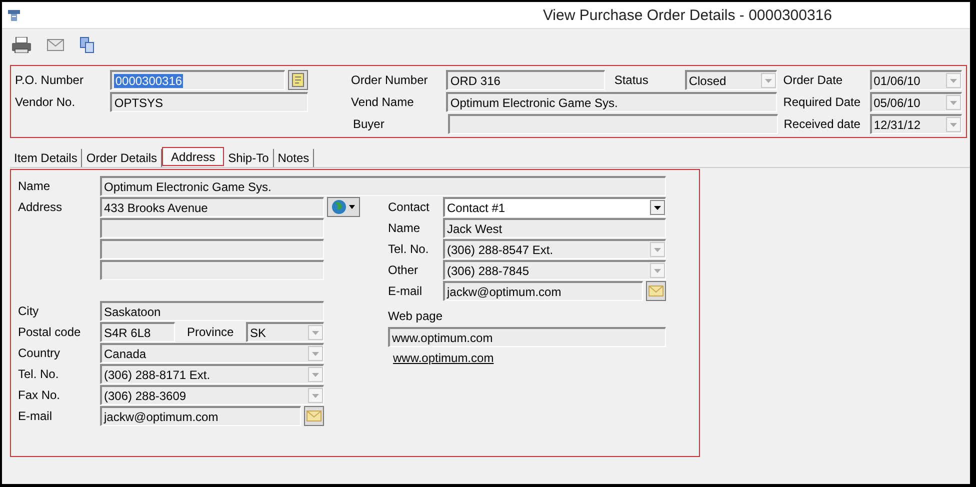  Describe the element at coordinates (40, 353) in the screenshot. I see `field-label: Country` at that location.